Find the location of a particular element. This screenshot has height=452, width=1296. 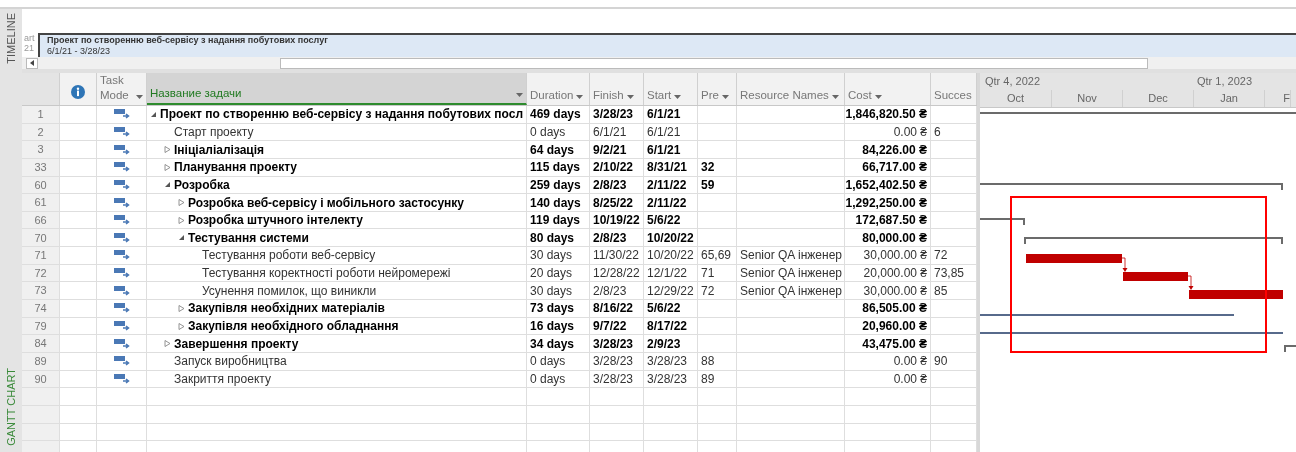

column-header: Finish is located at coordinates (617, 89).